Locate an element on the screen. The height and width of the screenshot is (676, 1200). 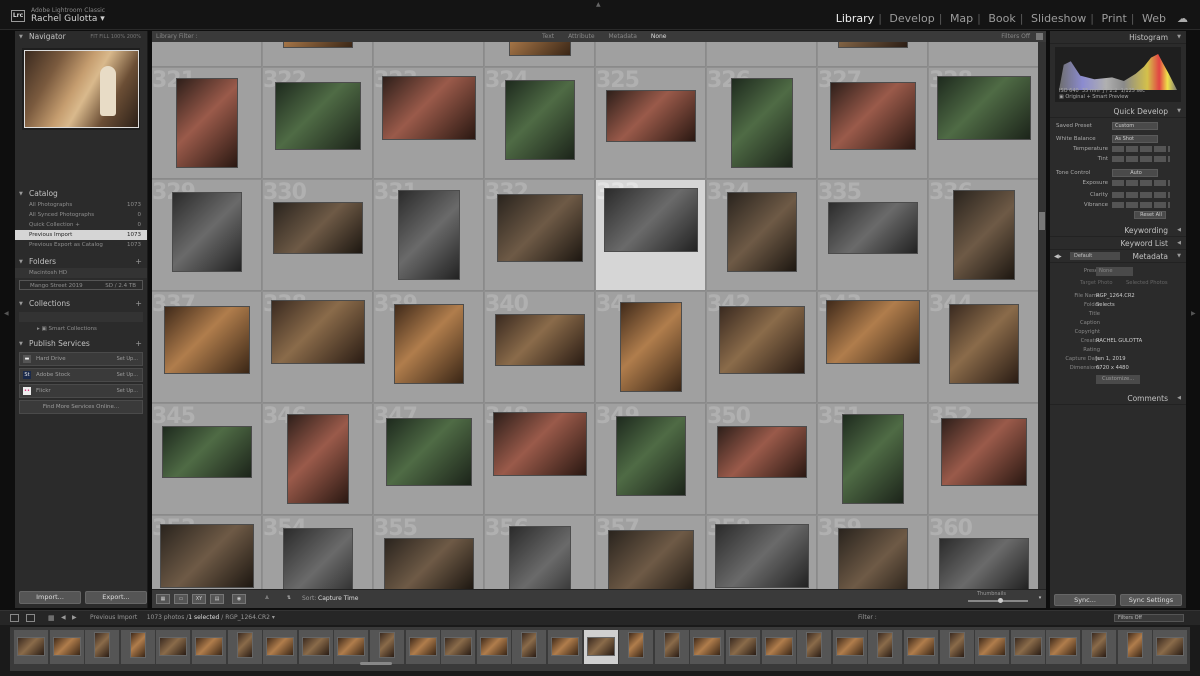
grid-cell: 347 is located at coordinates (429, 459).